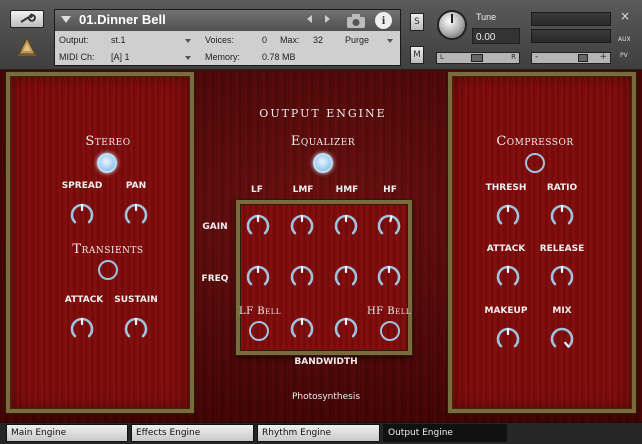 The image size is (642, 444). I want to click on purge-caret-icon, so click(390, 41).